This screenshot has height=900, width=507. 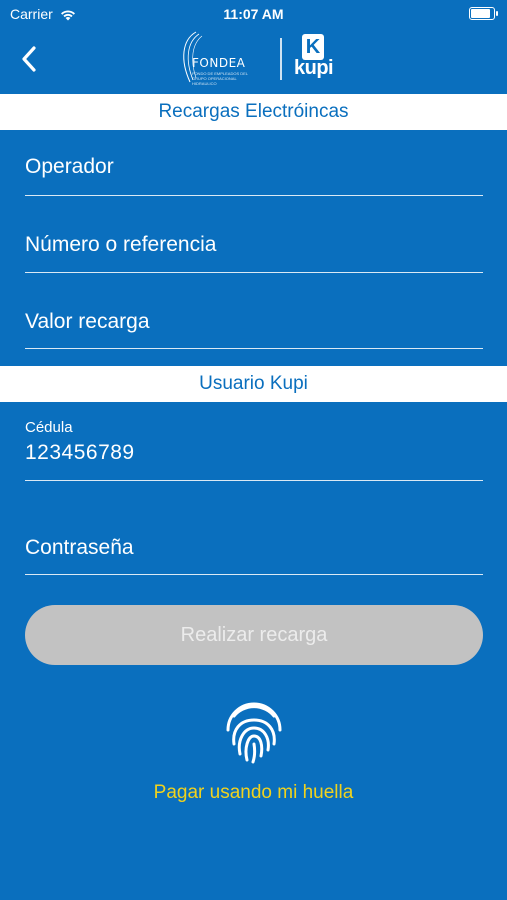 I want to click on pagar-huella-link: Pagar usando mi huella, so click(x=253, y=793).